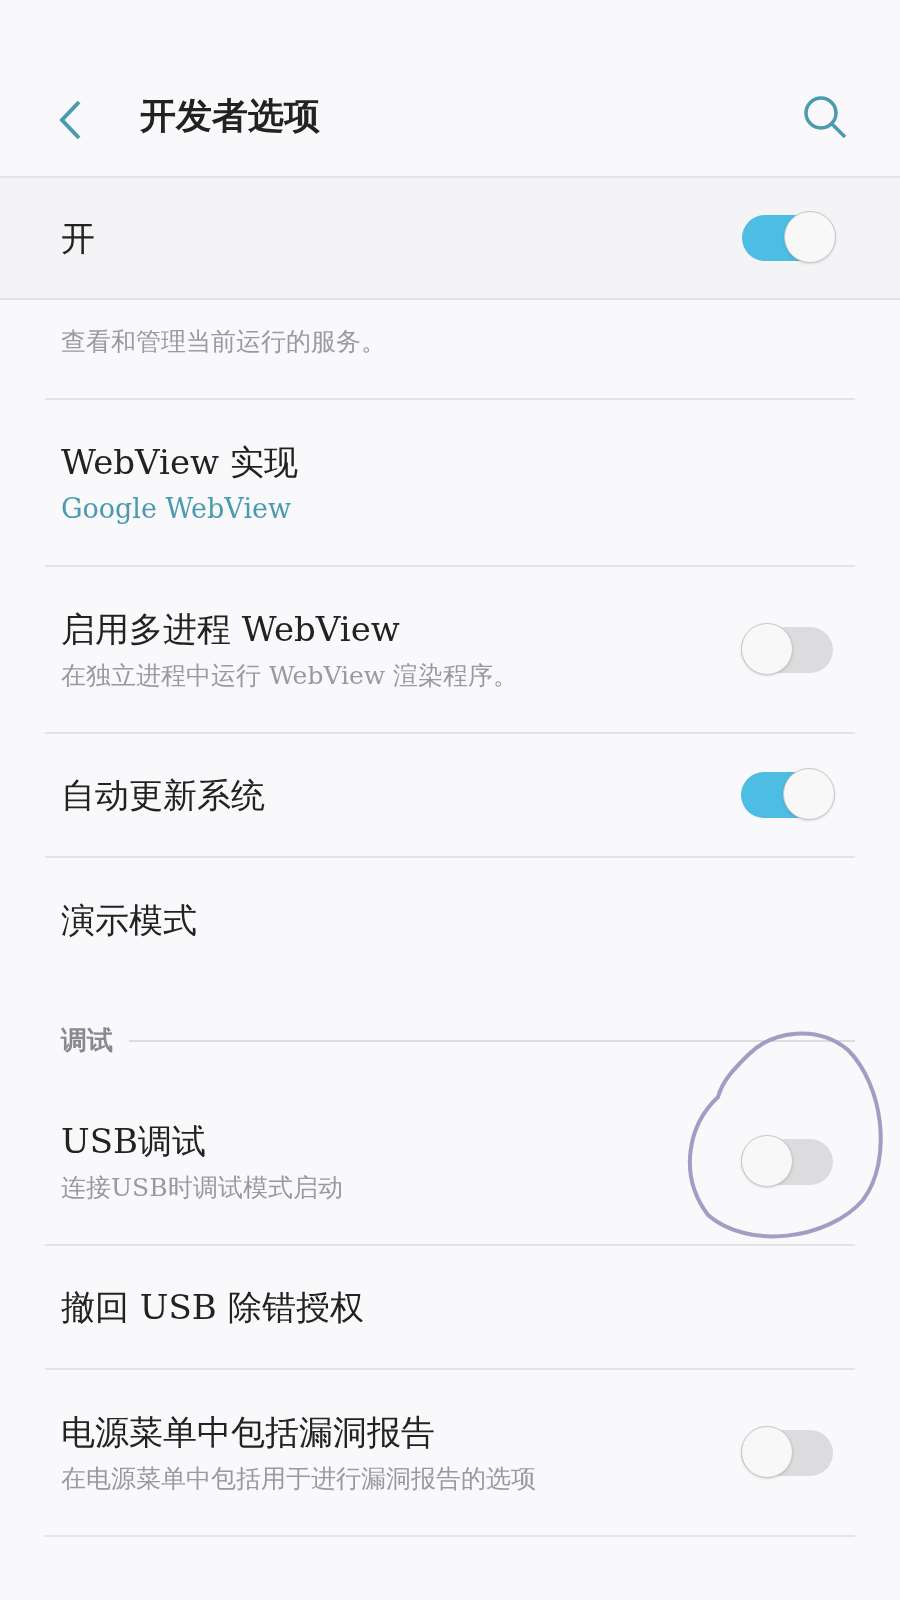  What do you see at coordinates (450, 796) in the screenshot?
I see `settings-item: 自动更新系统` at bounding box center [450, 796].